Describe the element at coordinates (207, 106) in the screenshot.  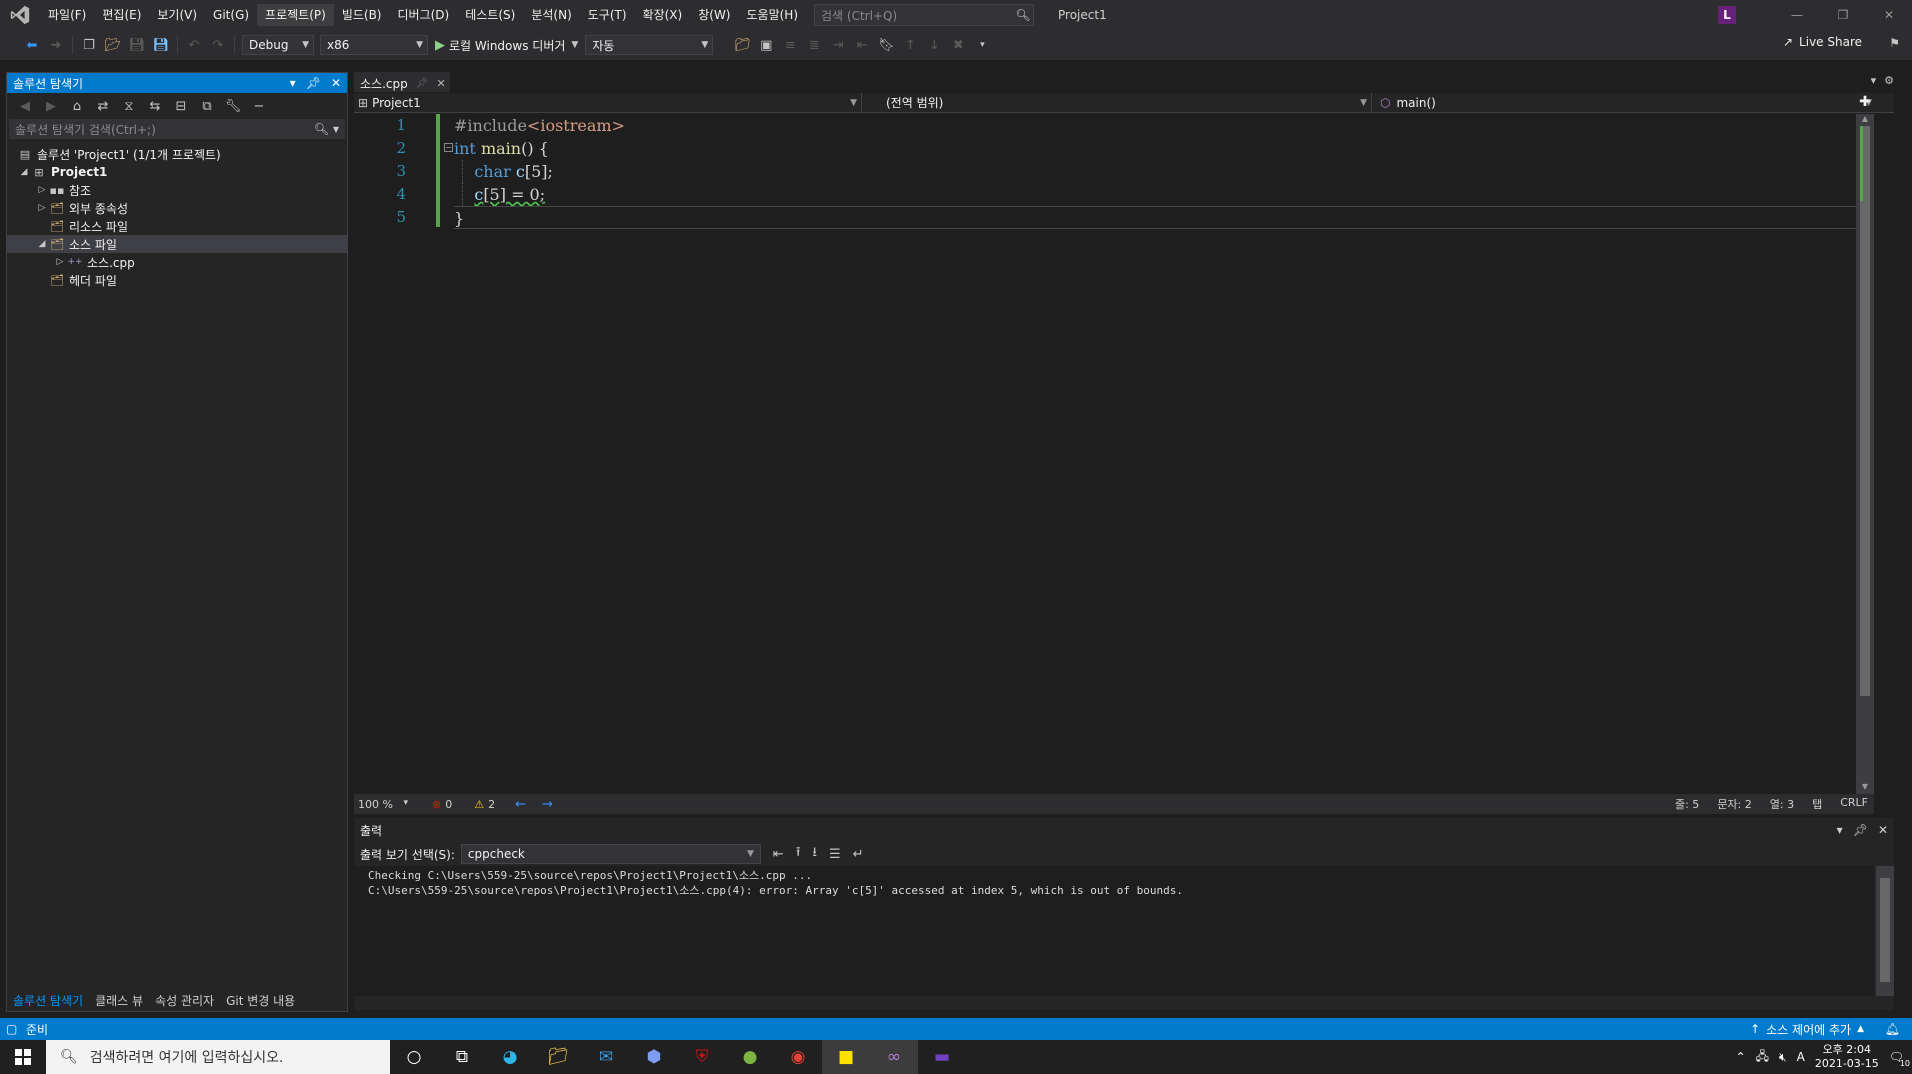
I see `show-all-files-icon: ⧉` at that location.